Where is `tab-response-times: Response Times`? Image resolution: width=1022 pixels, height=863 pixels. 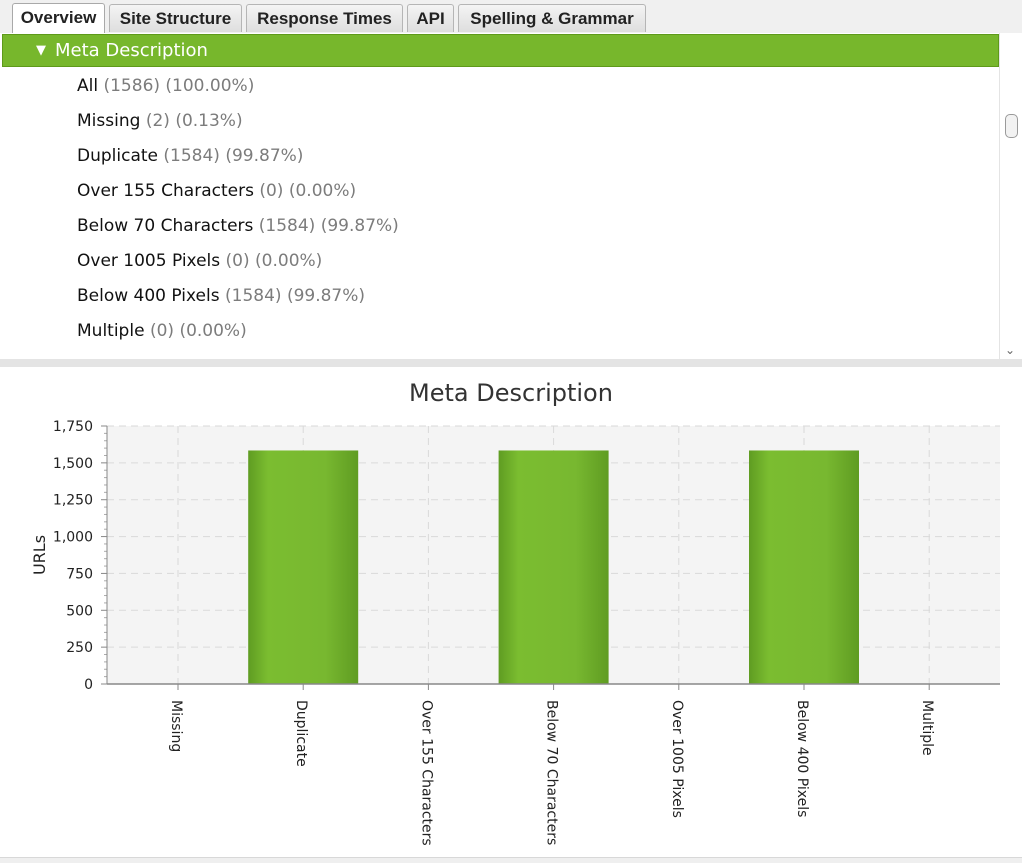
tab-response-times: Response Times is located at coordinates (324, 18).